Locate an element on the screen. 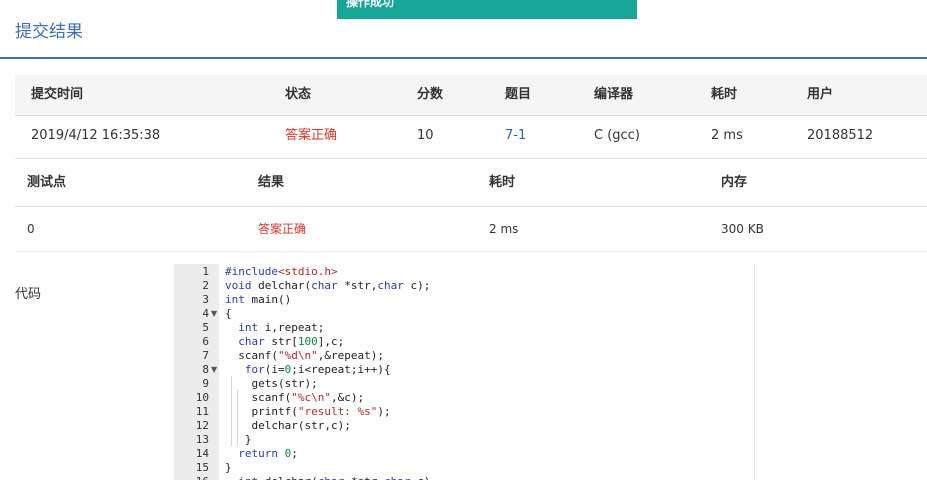 The height and width of the screenshot is (480, 927). header-score: 分数 is located at coordinates (430, 94).